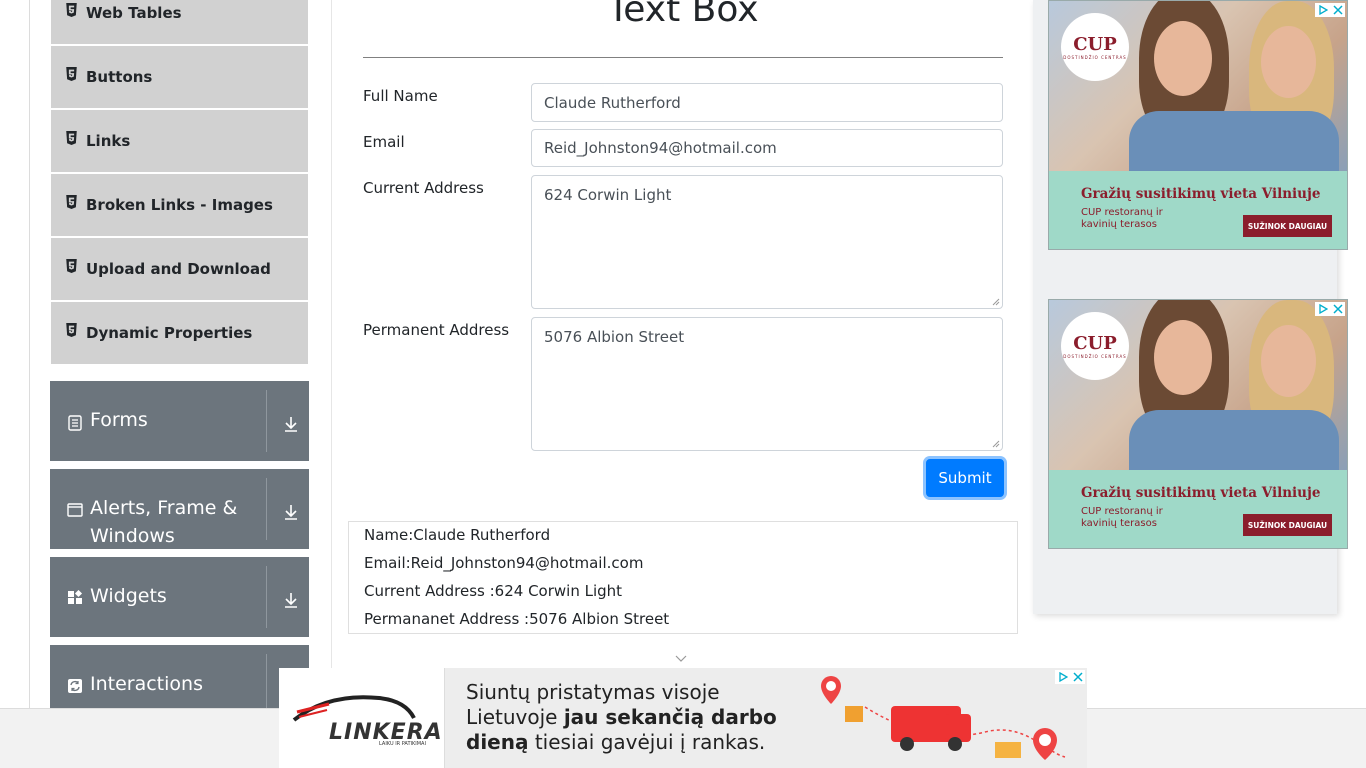  Describe the element at coordinates (331, 354) in the screenshot. I see `content-divider` at that location.